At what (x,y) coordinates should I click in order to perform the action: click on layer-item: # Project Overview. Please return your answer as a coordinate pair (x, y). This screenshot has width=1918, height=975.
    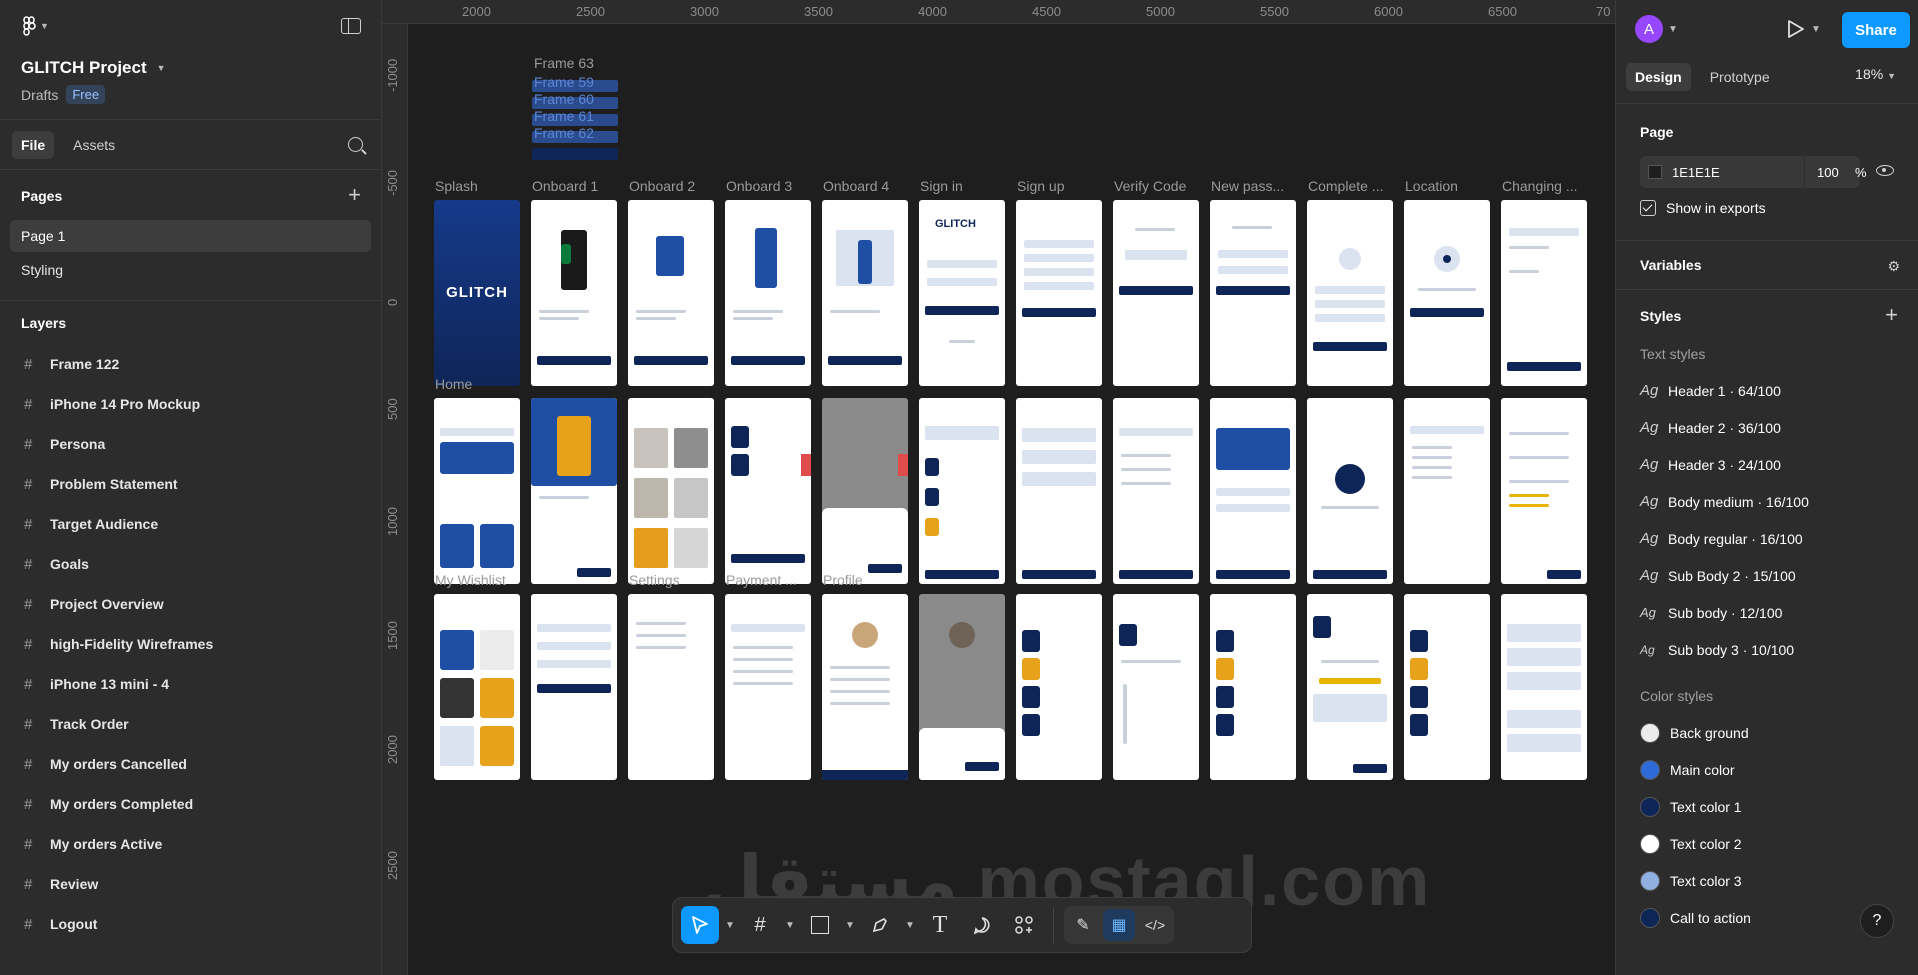
    Looking at the image, I should click on (190, 604).